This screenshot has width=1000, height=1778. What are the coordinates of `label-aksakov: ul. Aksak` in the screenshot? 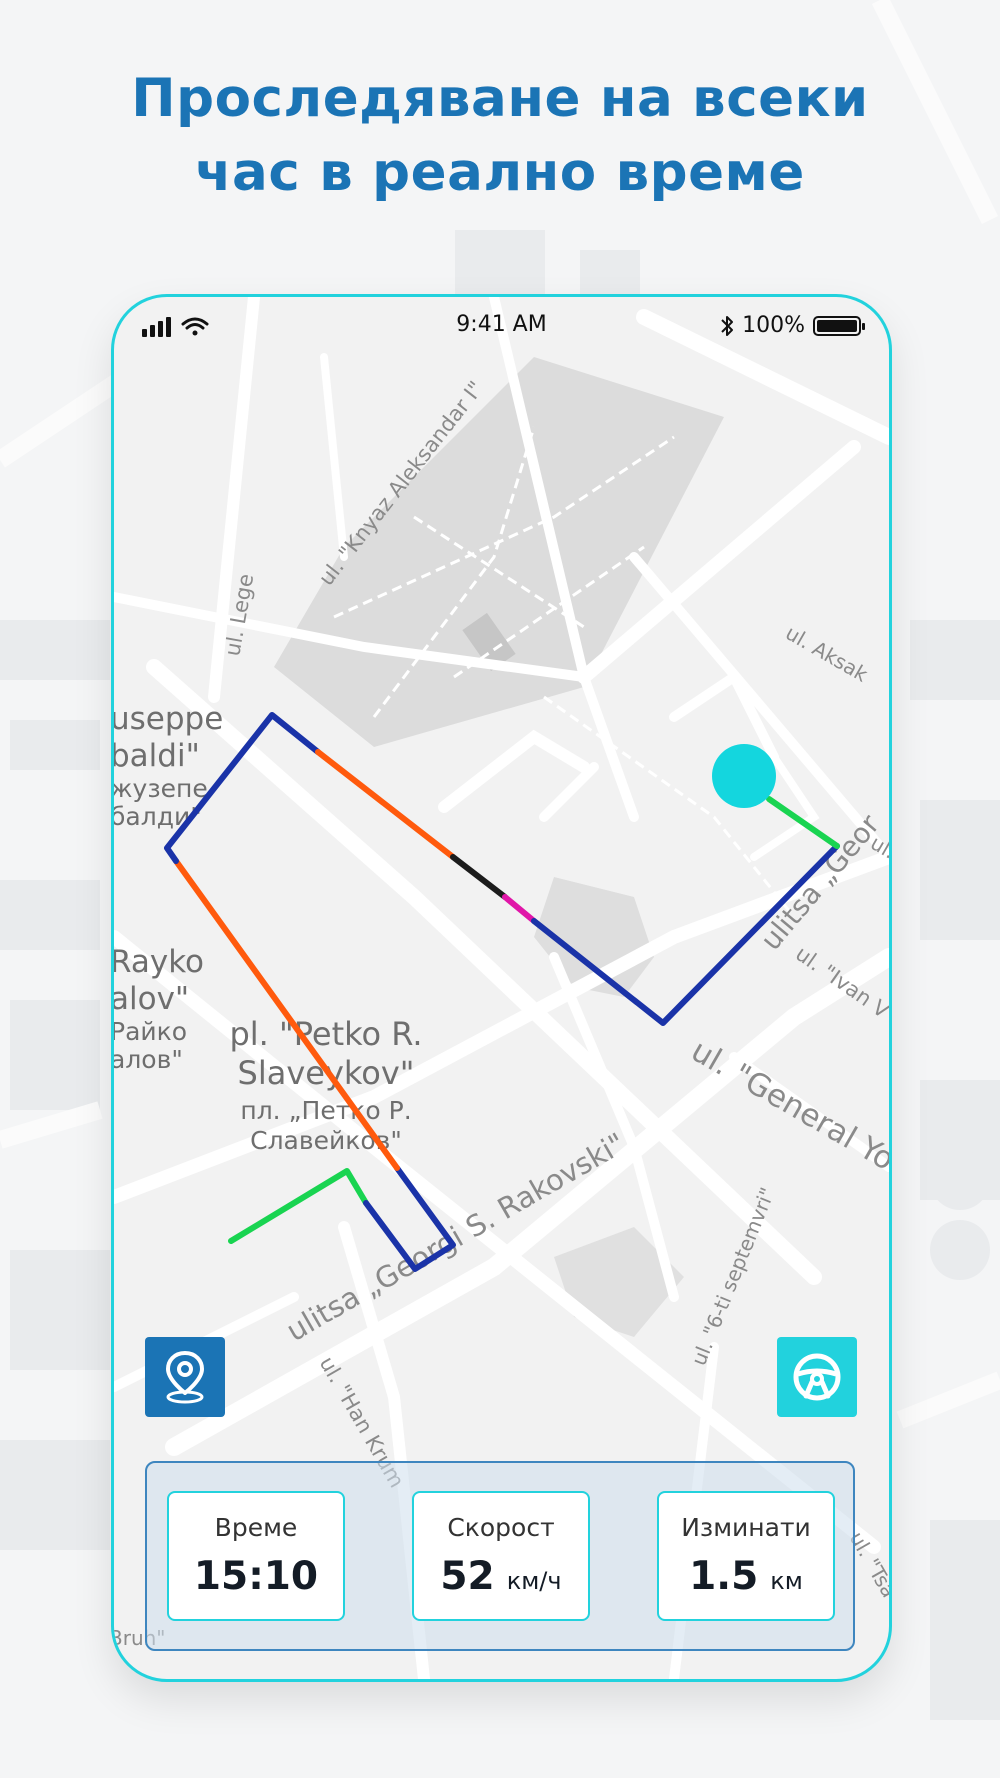 It's located at (827, 654).